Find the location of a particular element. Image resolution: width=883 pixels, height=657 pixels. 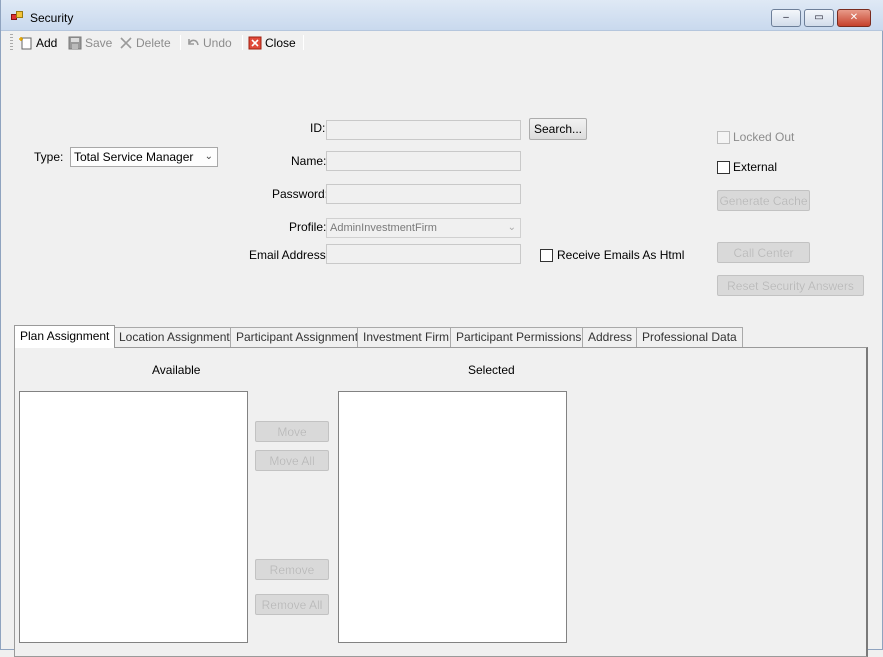

remove-button: Remove is located at coordinates (292, 569).